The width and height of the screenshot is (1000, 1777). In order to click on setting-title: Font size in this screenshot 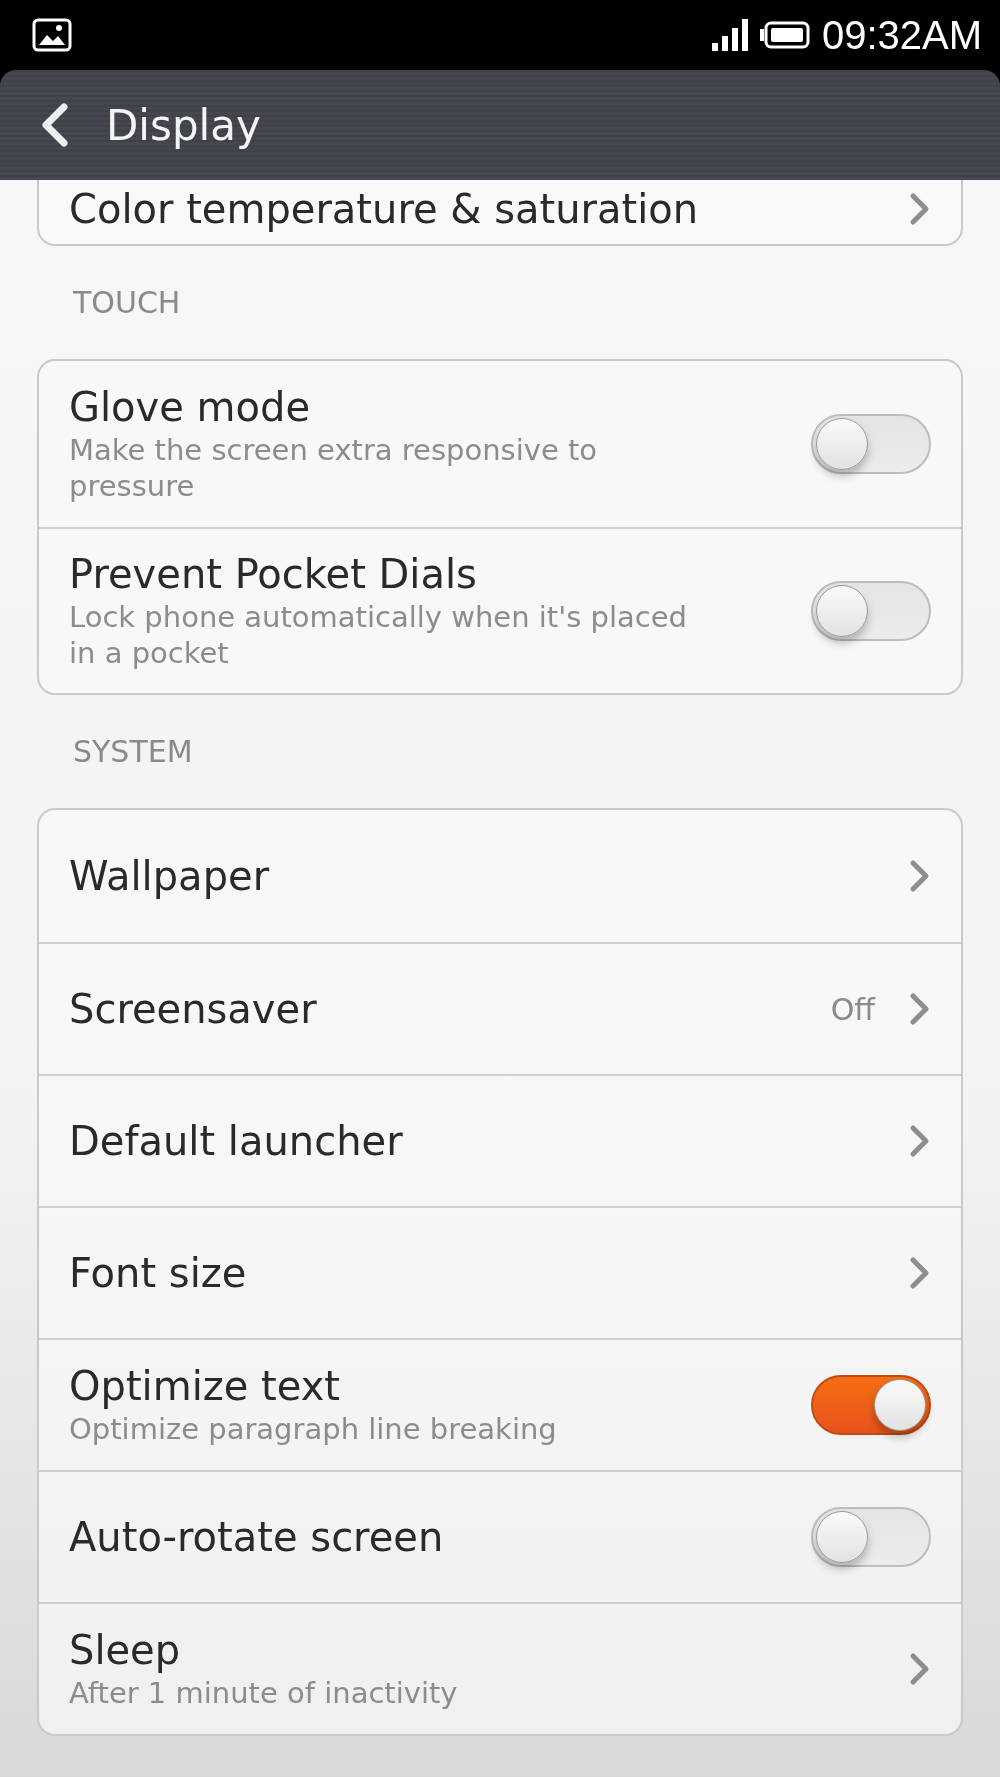, I will do `click(158, 1273)`.